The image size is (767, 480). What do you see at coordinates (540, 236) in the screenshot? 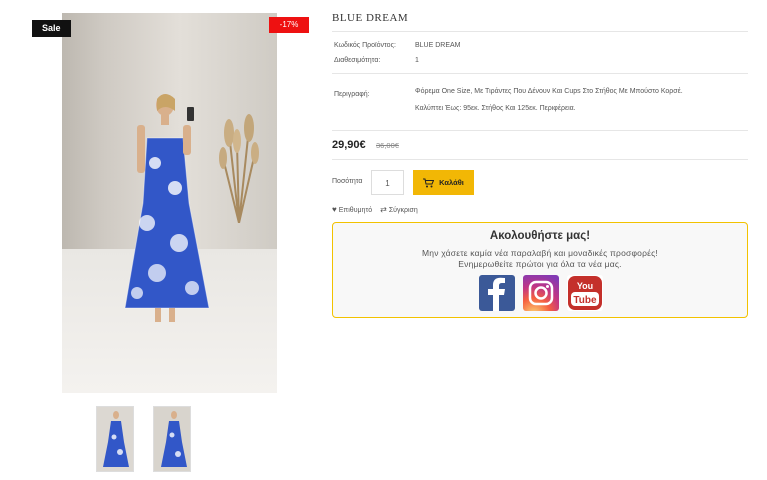
I see `follow-title: Ακολουθήστε μας!` at bounding box center [540, 236].